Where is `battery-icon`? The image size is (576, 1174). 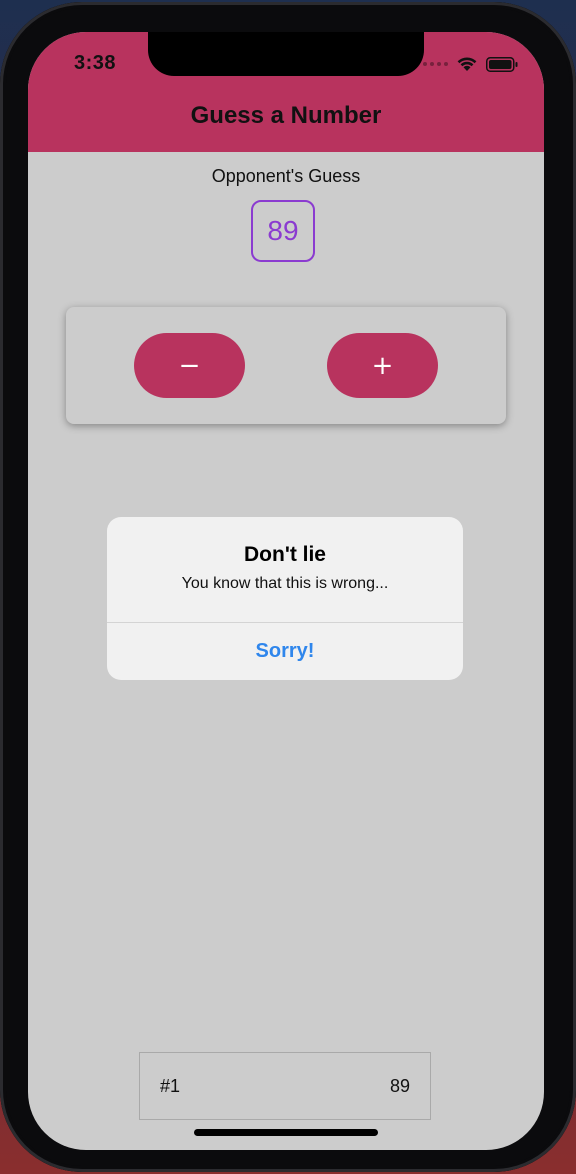 battery-icon is located at coordinates (502, 64).